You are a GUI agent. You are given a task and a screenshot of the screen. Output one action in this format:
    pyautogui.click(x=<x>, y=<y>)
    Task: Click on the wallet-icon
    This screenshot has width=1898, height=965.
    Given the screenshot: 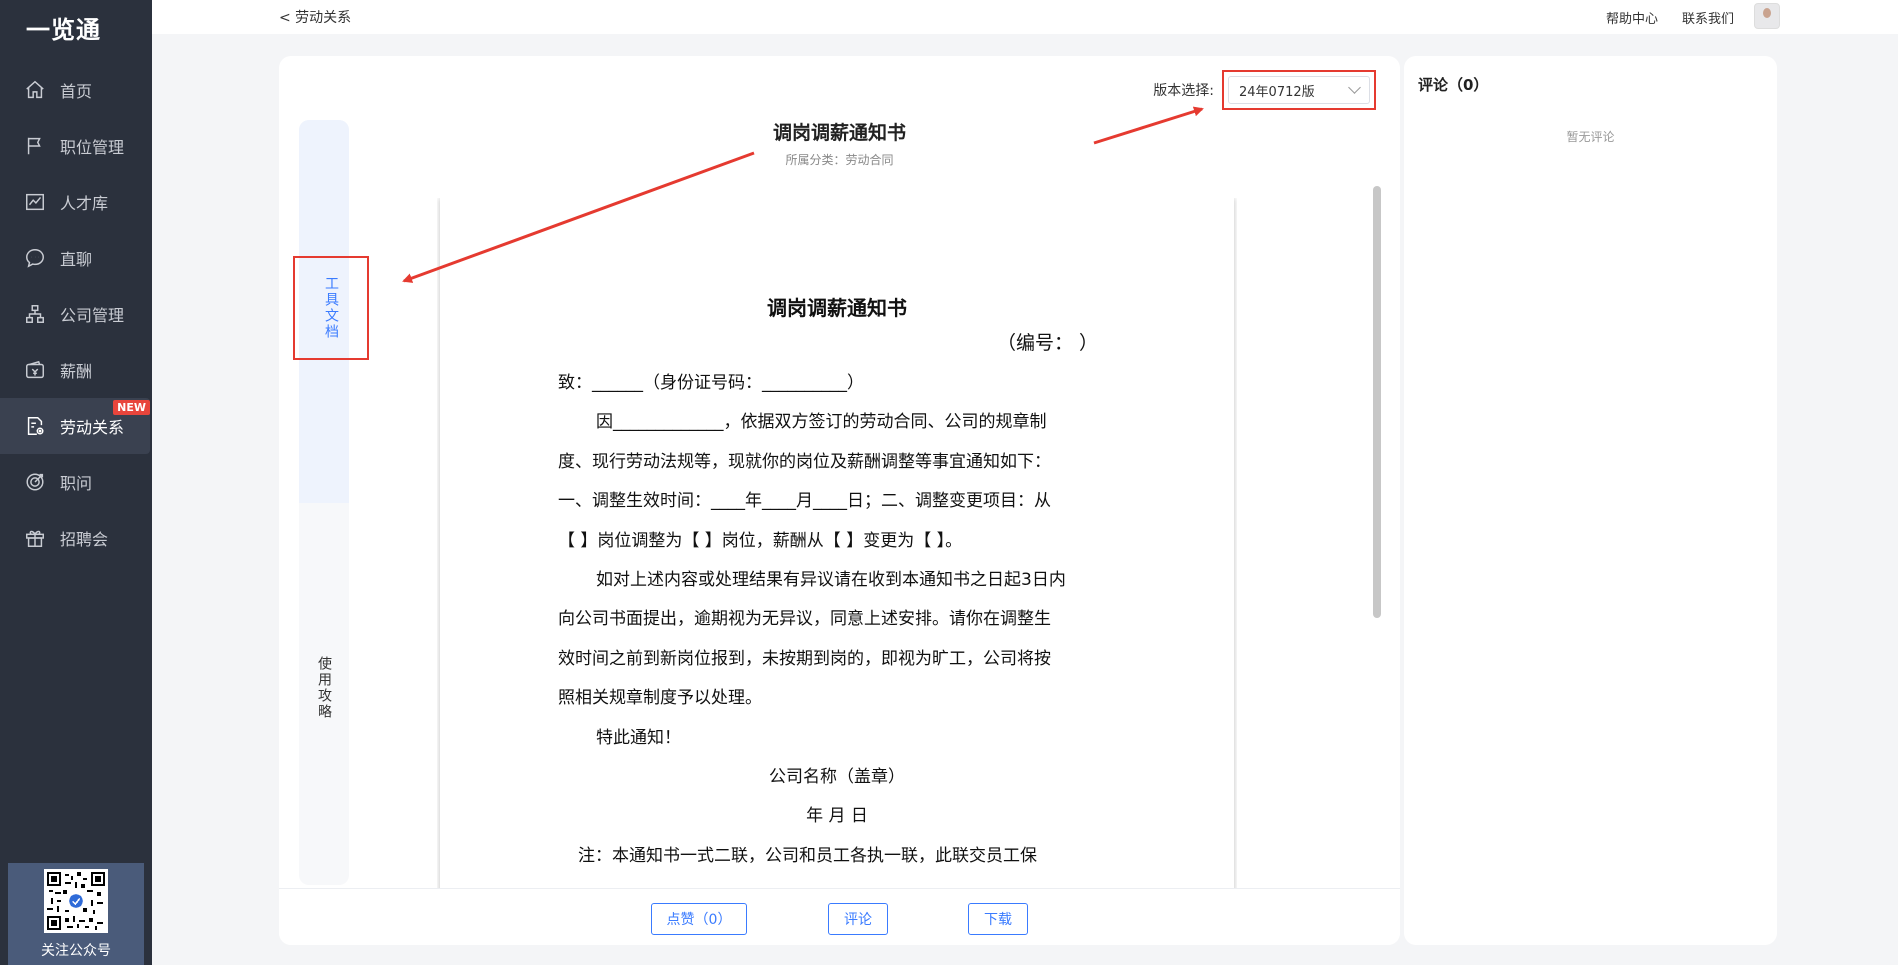 What is the action you would take?
    pyautogui.click(x=35, y=370)
    